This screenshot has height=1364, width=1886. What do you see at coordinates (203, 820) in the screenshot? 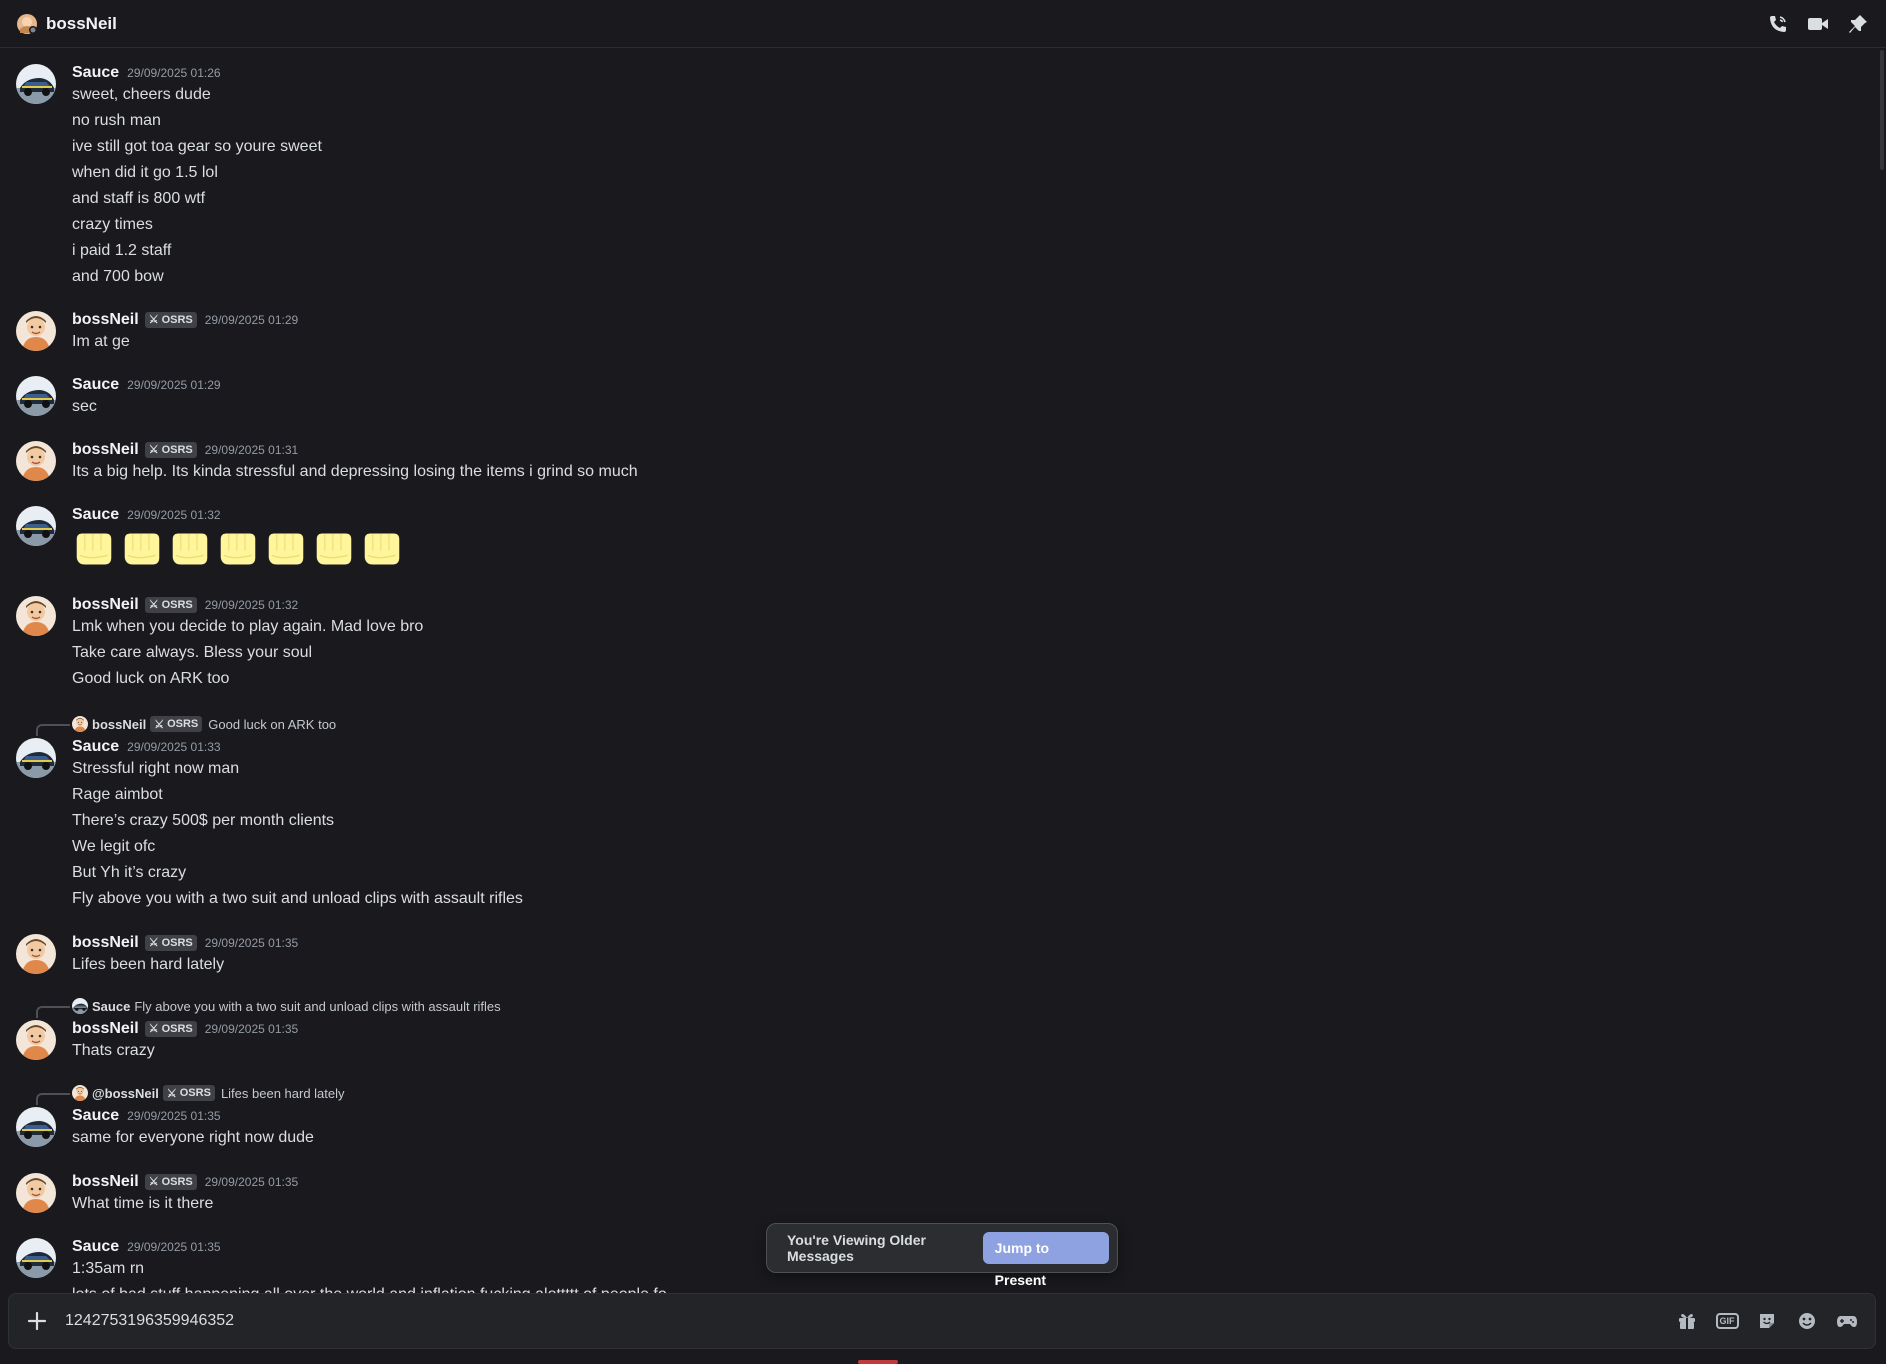
I see `message-text: There’s crazy 500$ per month clients` at bounding box center [203, 820].